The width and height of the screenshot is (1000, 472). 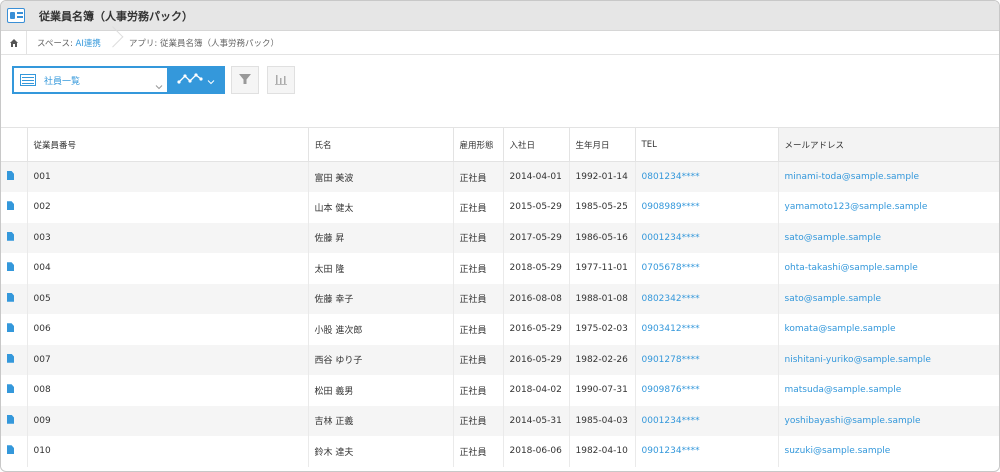 What do you see at coordinates (168, 268) in the screenshot?
I see `cell-id: 004` at bounding box center [168, 268].